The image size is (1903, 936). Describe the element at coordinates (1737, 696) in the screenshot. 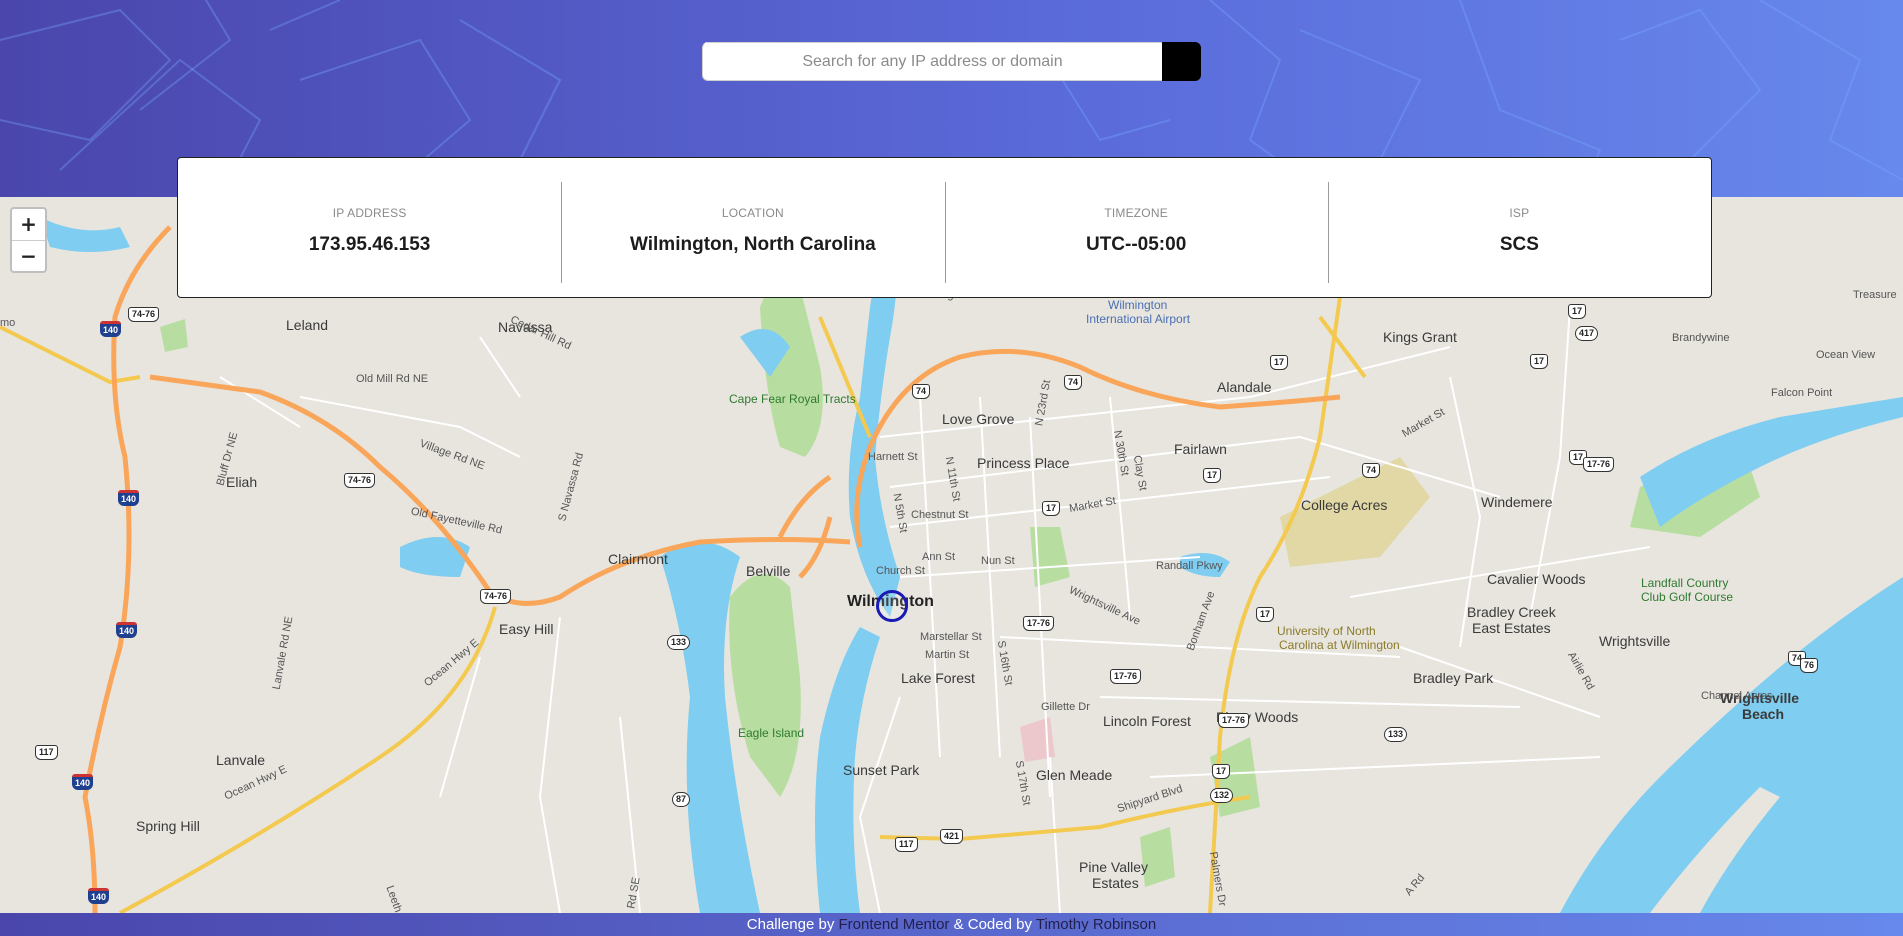

I see `map-label-channel-acres: Channel Acres` at that location.